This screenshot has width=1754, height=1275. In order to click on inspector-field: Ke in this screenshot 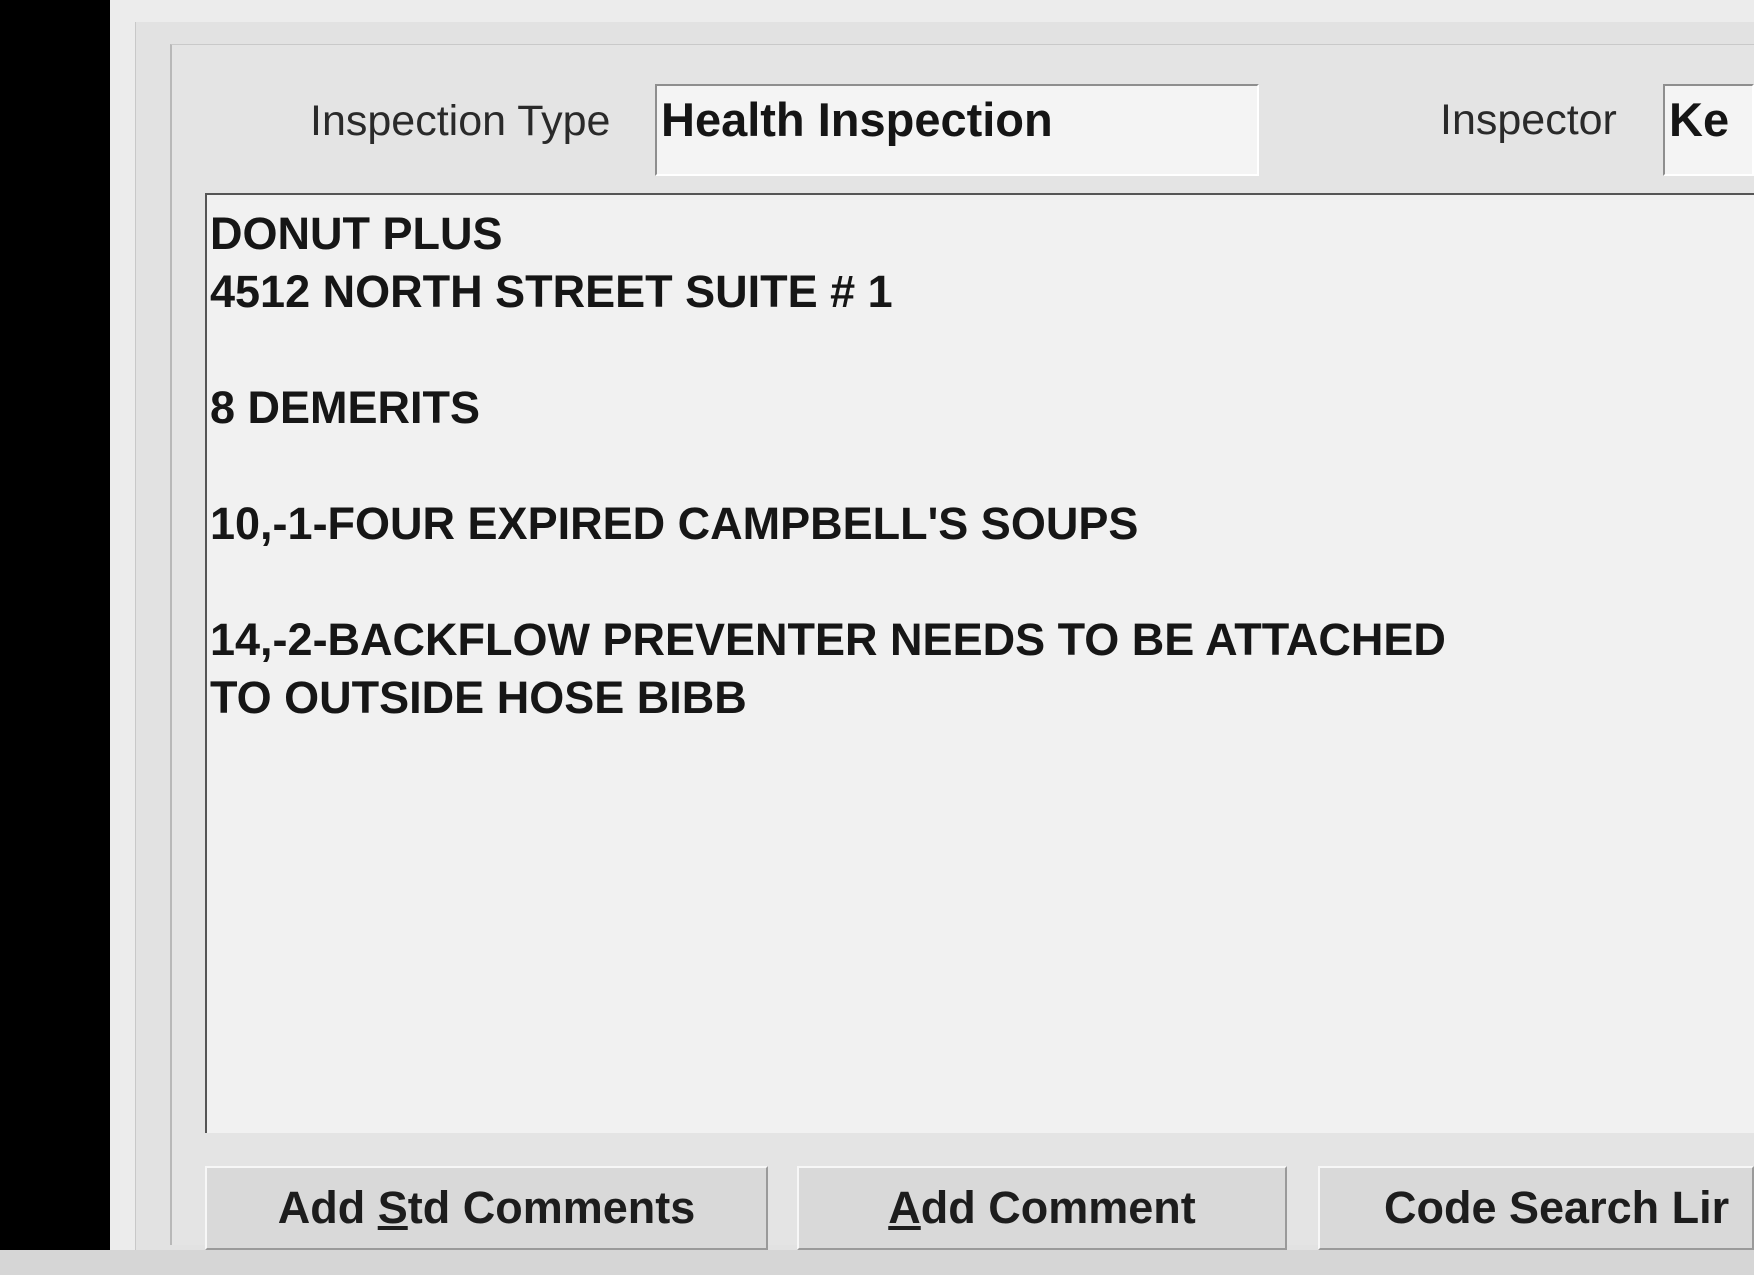, I will do `click(1708, 130)`.